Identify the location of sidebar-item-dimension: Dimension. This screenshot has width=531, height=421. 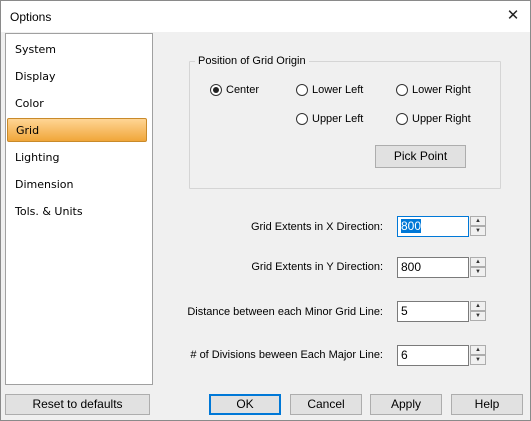
(77, 185).